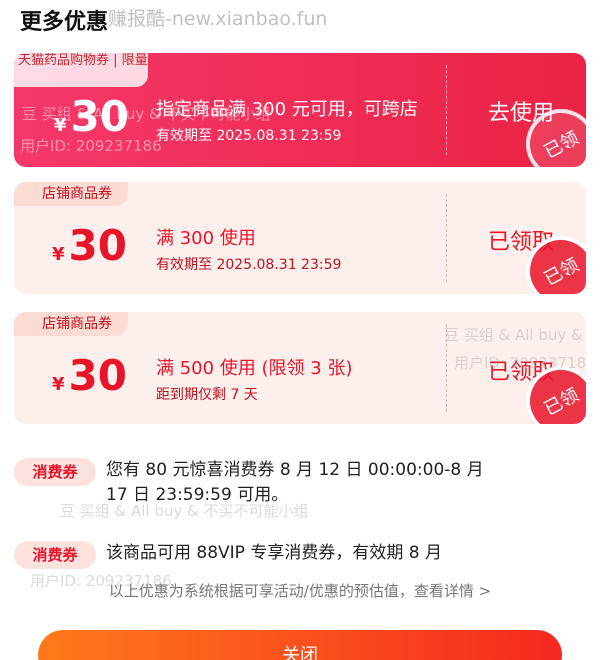 The width and height of the screenshot is (600, 660). I want to click on watermark-brand: 豆 买组 & All buy & 不买不可能小组, so click(515, 335).